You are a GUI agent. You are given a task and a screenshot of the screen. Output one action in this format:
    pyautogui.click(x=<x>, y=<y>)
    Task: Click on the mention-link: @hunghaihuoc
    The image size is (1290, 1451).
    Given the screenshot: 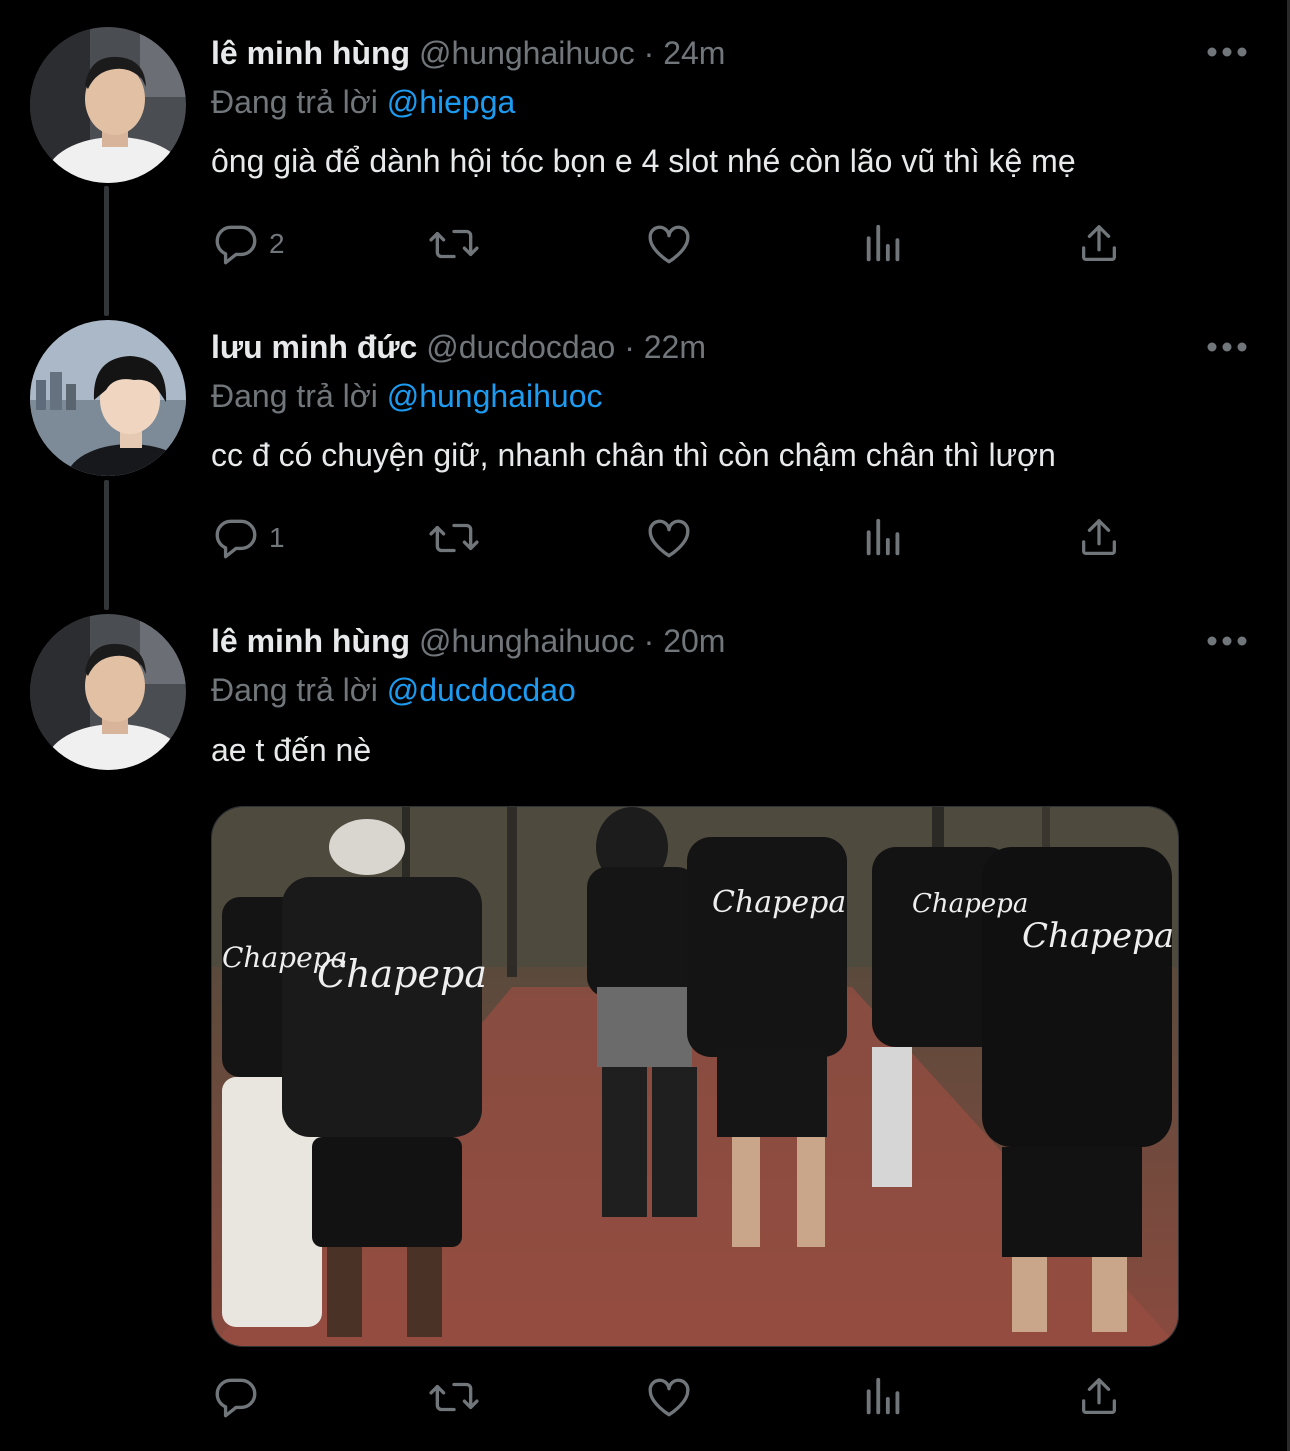 What is the action you would take?
    pyautogui.click(x=495, y=396)
    